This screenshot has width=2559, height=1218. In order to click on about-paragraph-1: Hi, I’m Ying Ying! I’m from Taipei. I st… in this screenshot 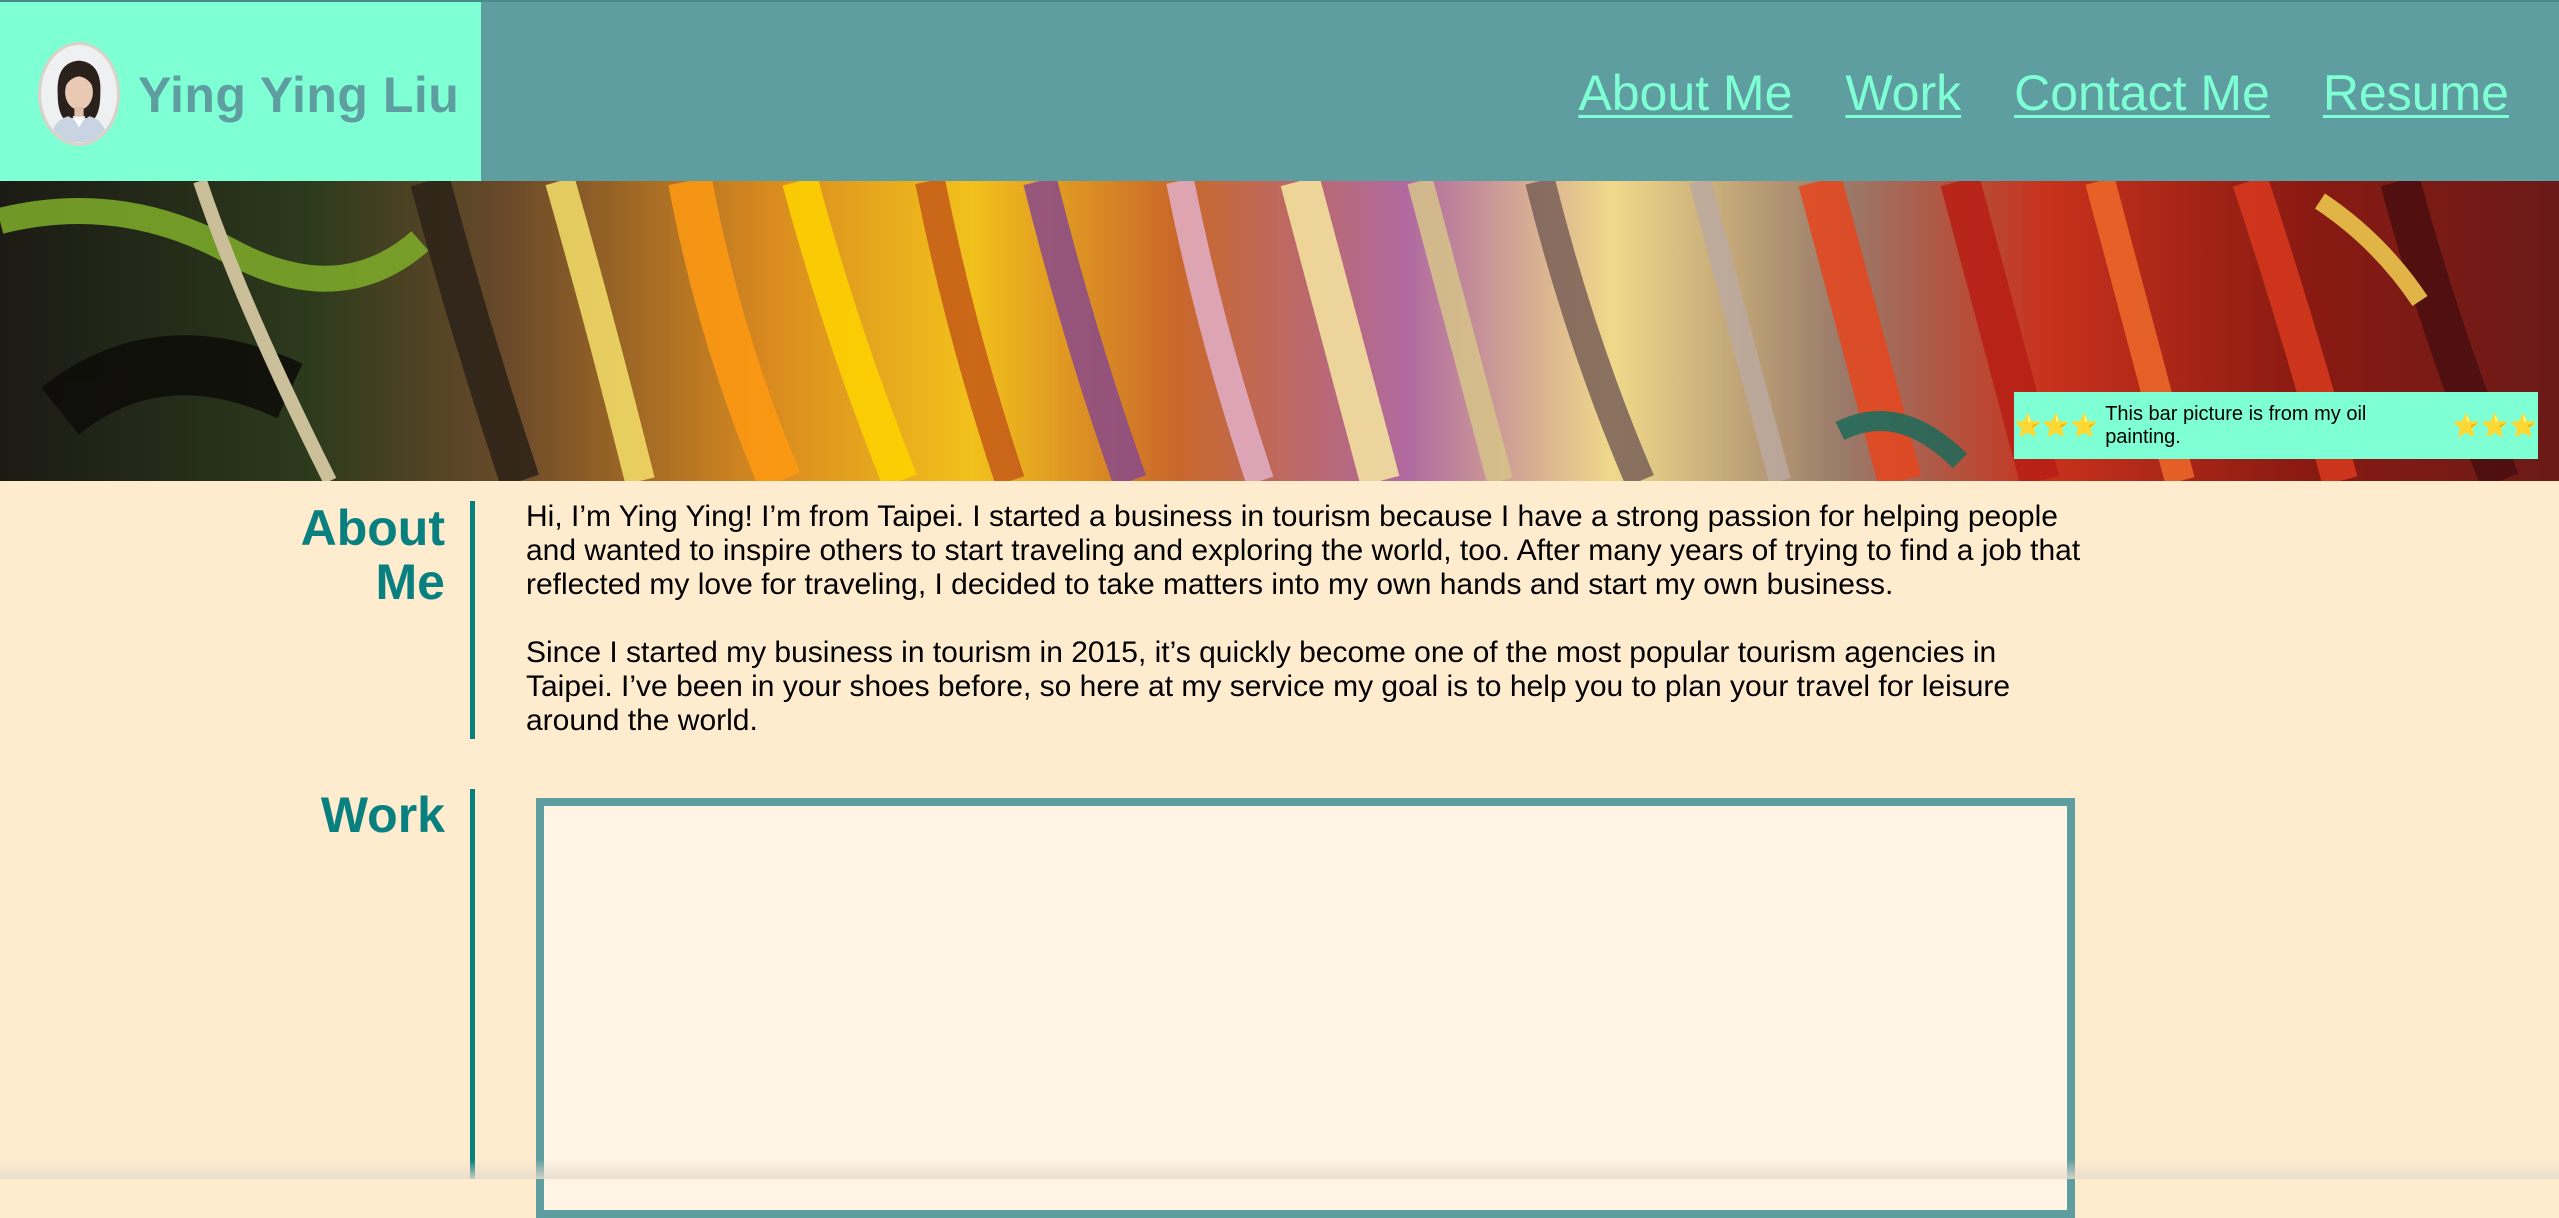, I will do `click(1303, 550)`.